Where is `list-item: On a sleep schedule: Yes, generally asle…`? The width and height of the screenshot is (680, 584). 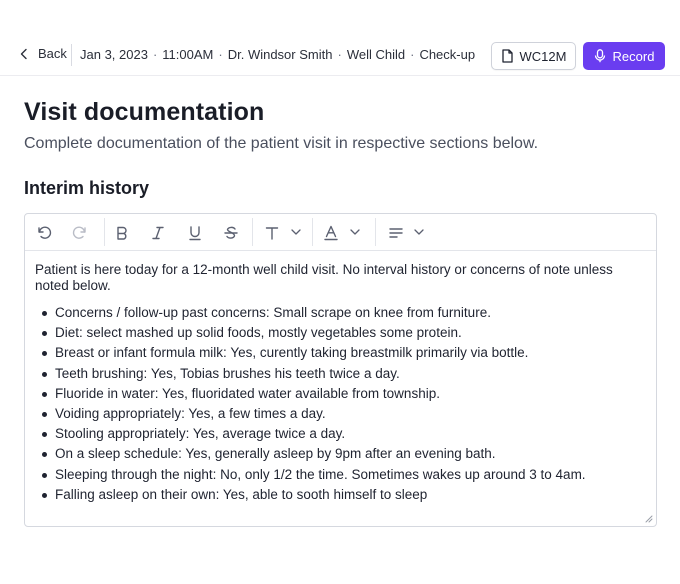
list-item: On a sleep schedule: Yes, generally asle… is located at coordinates (340, 454).